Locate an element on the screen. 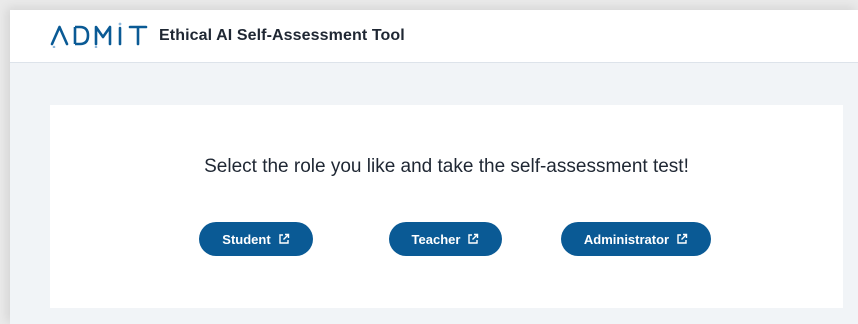  administrator-role-label: Administrator is located at coordinates (626, 239).